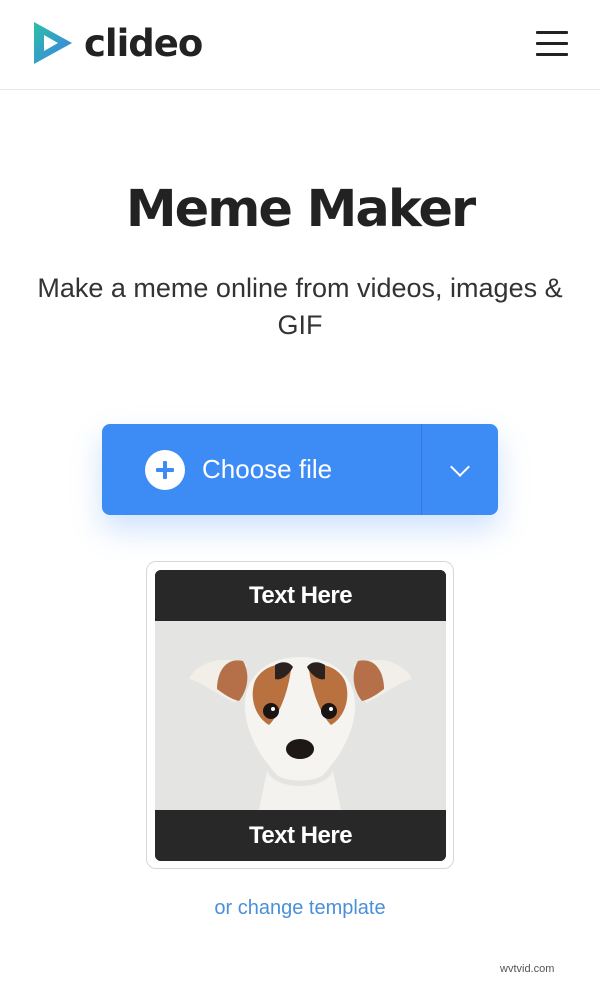  I want to click on choose-file-button: Choose file, so click(262, 469).